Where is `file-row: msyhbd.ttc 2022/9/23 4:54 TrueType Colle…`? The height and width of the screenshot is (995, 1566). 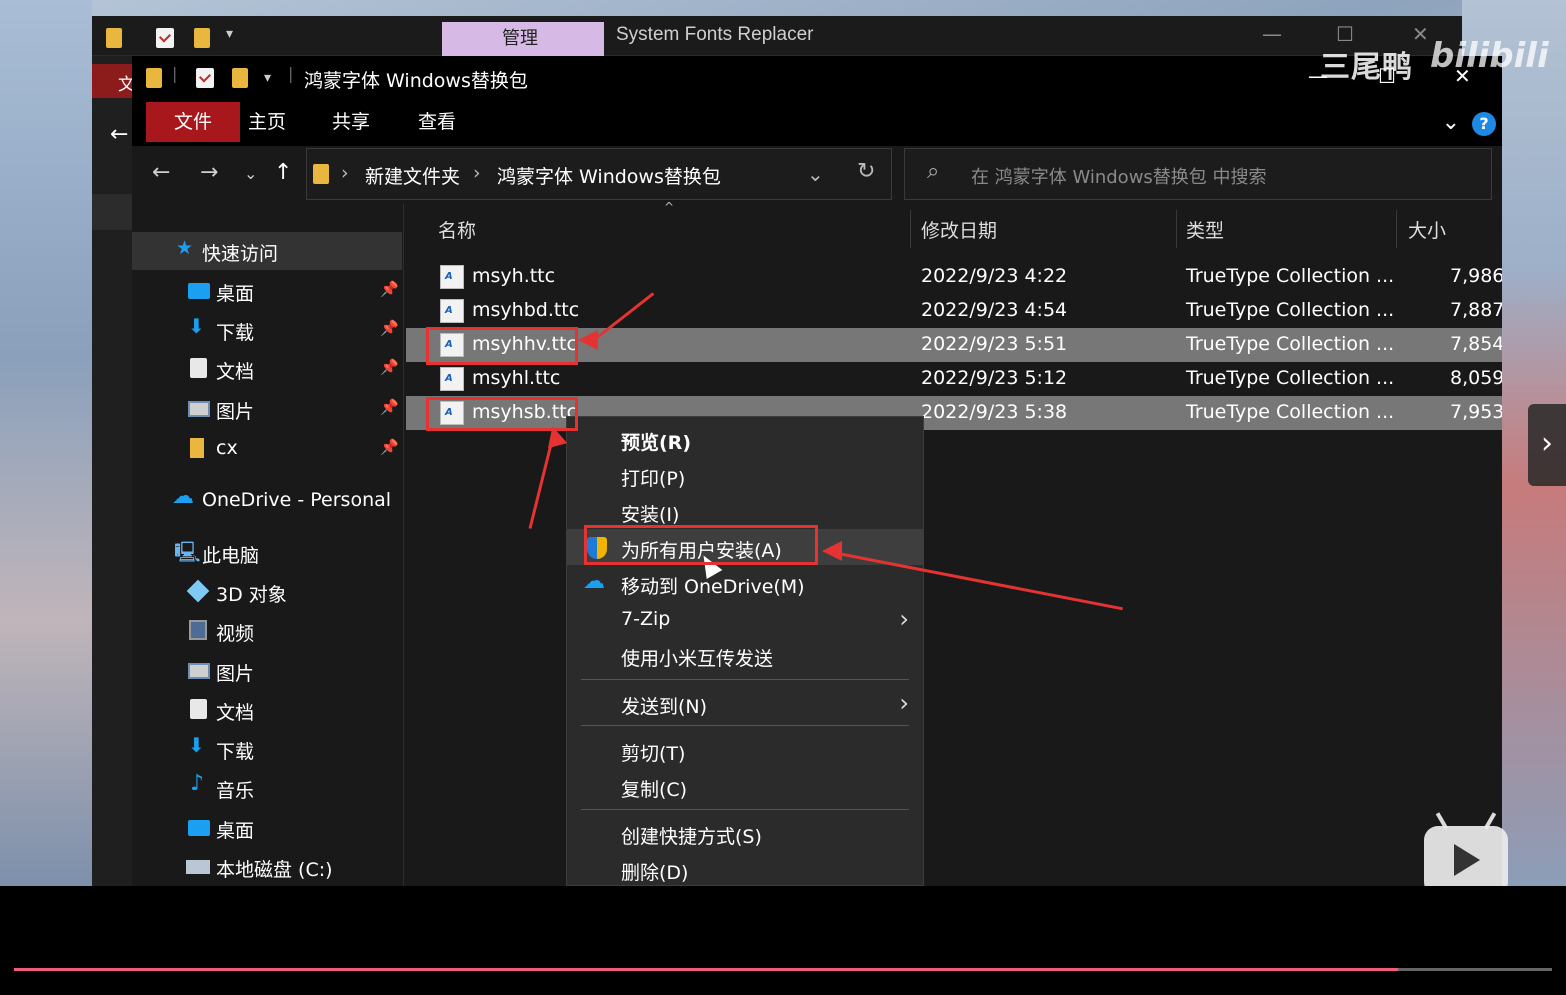
file-row: msyhbd.ttc 2022/9/23 4:54 TrueType Colle… is located at coordinates (954, 311).